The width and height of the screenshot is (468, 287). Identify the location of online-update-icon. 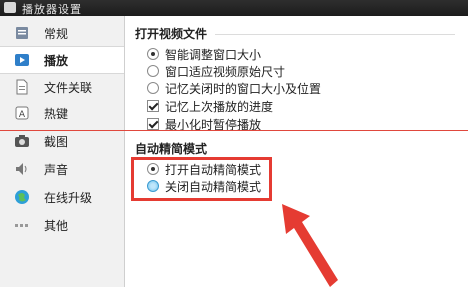
(22, 197).